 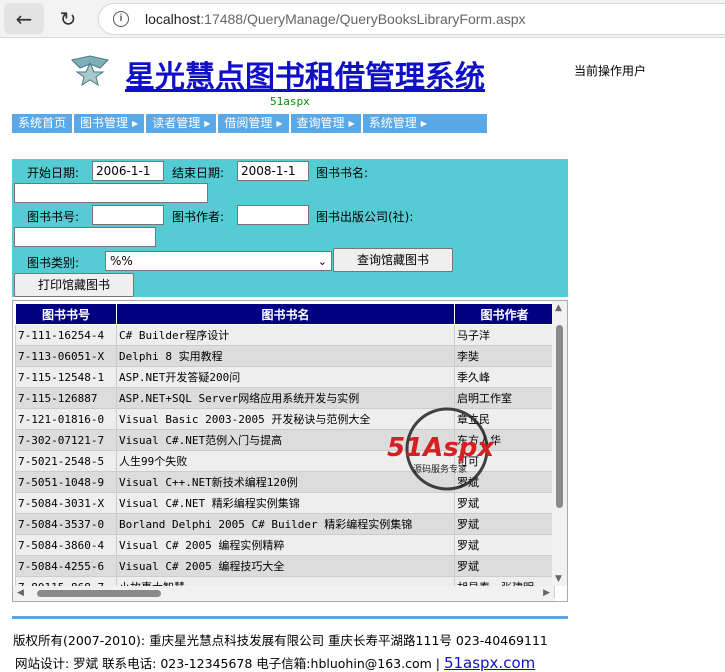 I want to click on column-header-author: 图书作者, so click(x=504, y=314).